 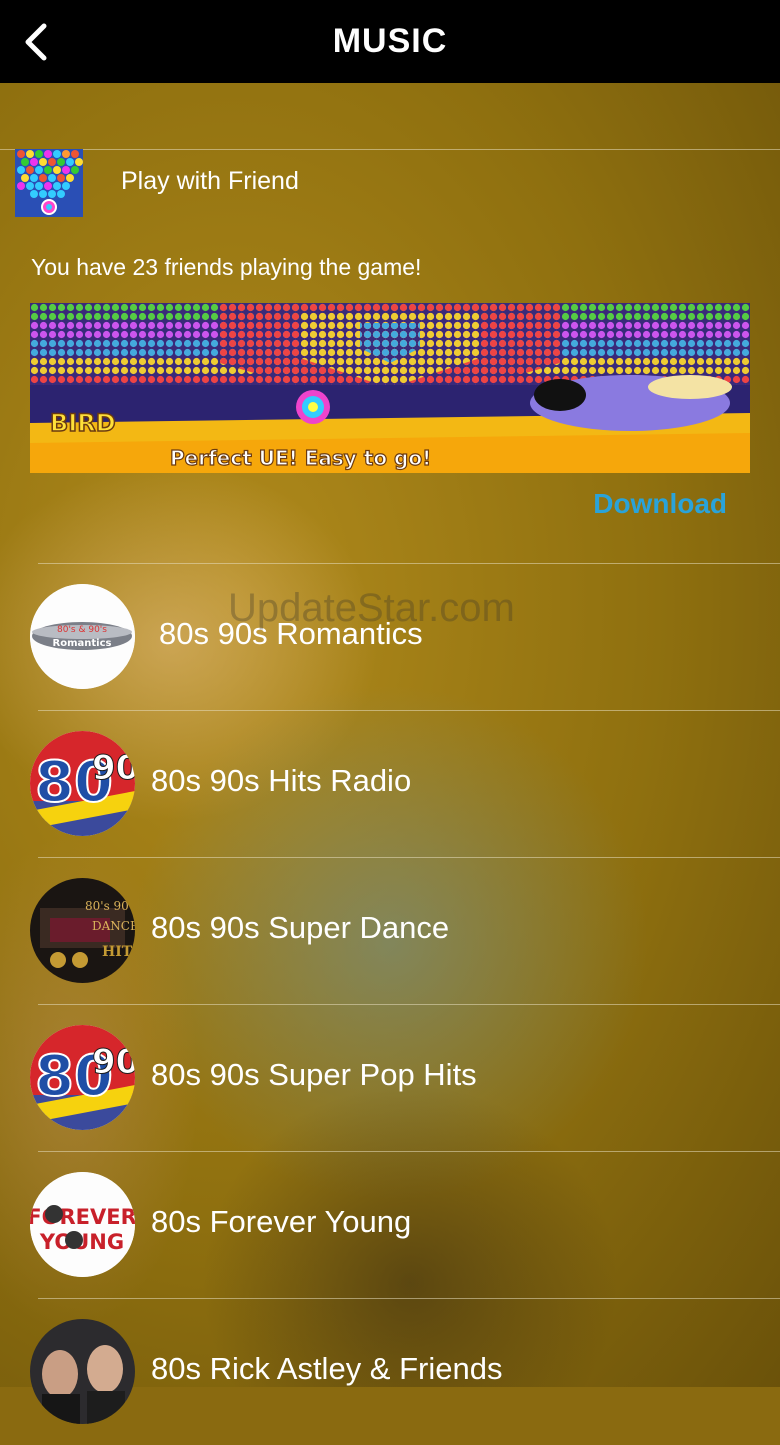 What do you see at coordinates (110, 906) in the screenshot?
I see `svg-text: 80's 90's` at bounding box center [110, 906].